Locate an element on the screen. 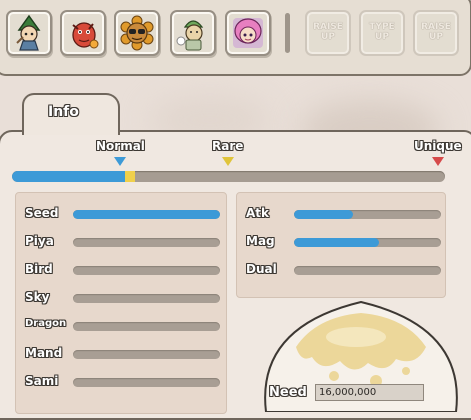 Image resolution: width=471 pixels, height=420 pixels. grade-label-normal: Normal is located at coordinates (120, 146).